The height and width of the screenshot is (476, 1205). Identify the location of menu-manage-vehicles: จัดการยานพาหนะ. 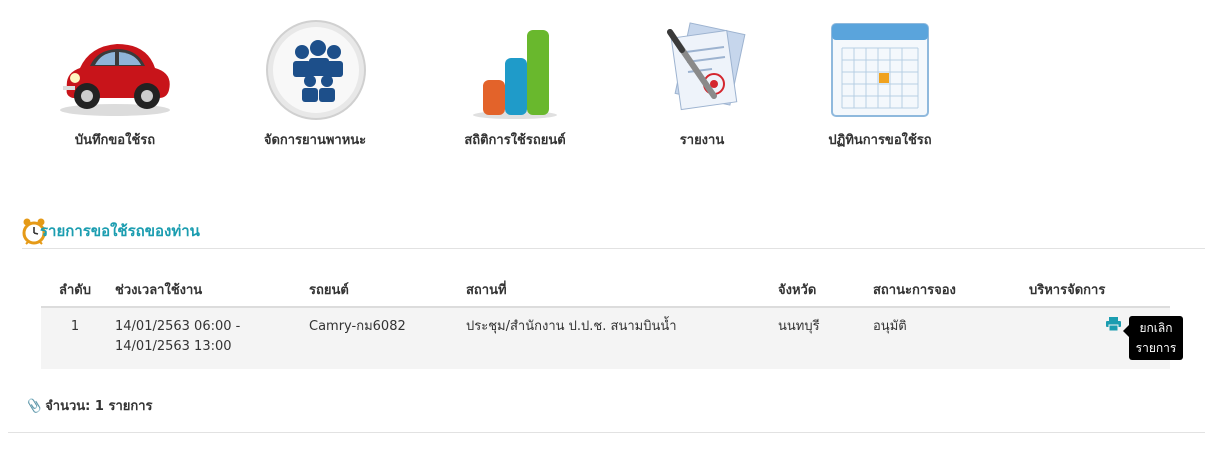
(315, 88).